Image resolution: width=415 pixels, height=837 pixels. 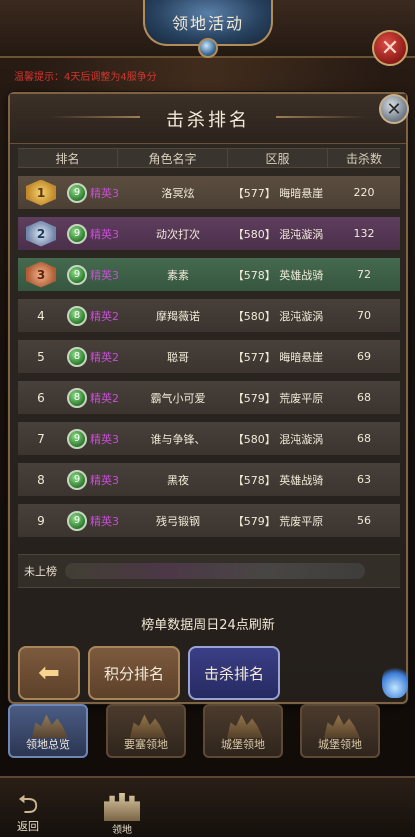 What do you see at coordinates (49, 673) in the screenshot?
I see `back-arrow-button: ⬅` at bounding box center [49, 673].